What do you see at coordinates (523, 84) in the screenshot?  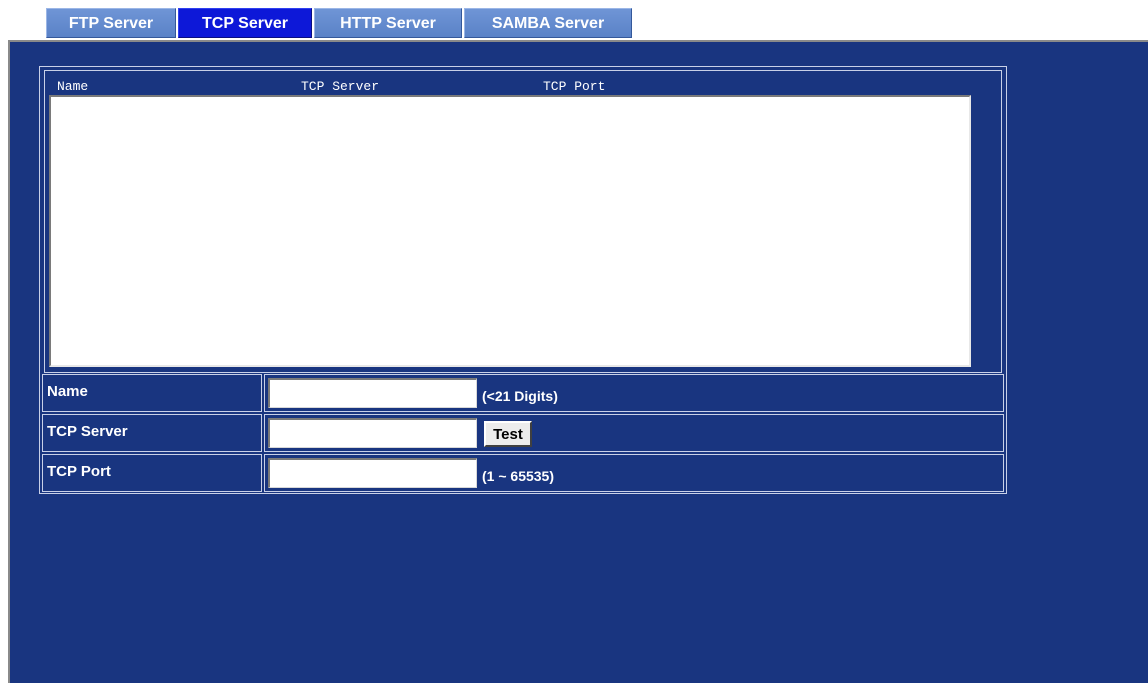 I see `server-list-header: Name TCP Server TCP Port` at bounding box center [523, 84].